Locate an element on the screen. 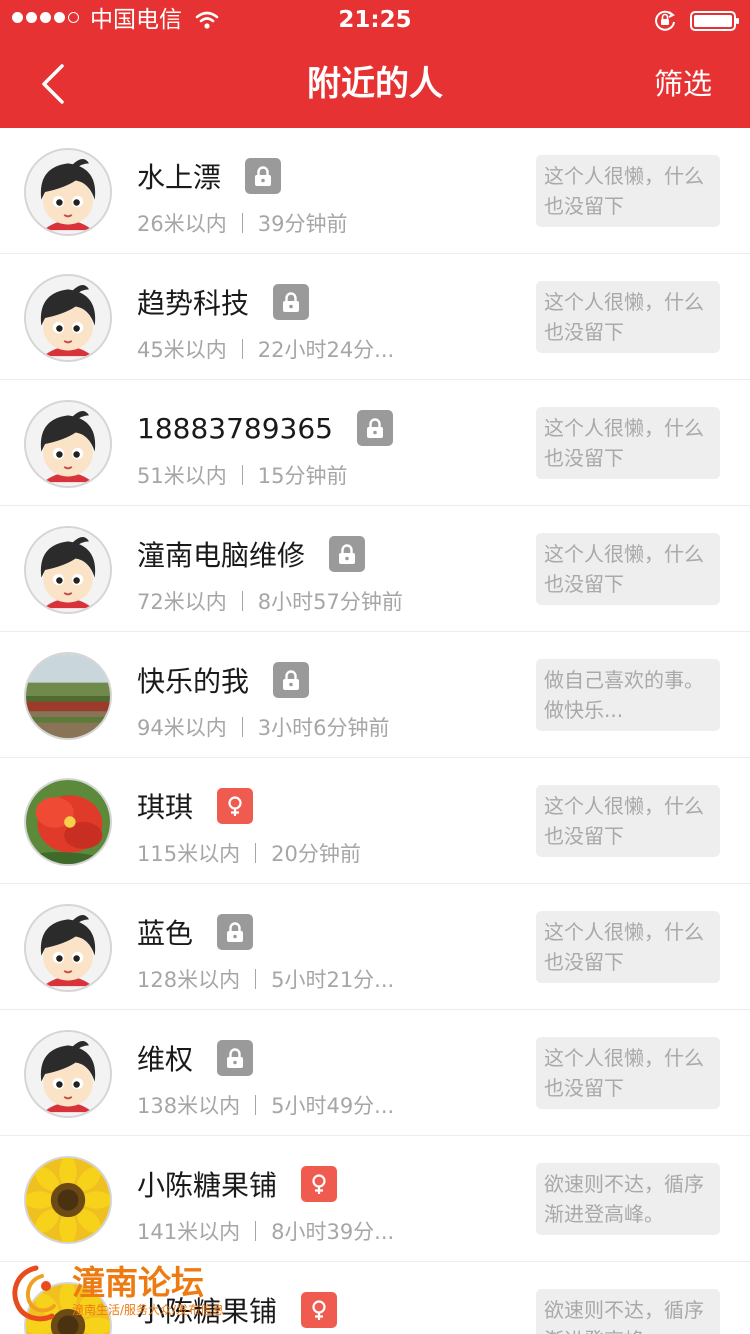  user-list-item: 蓝色 128米以内 5小时21分... 这个人很懒，什么也没留下 is located at coordinates (375, 947).